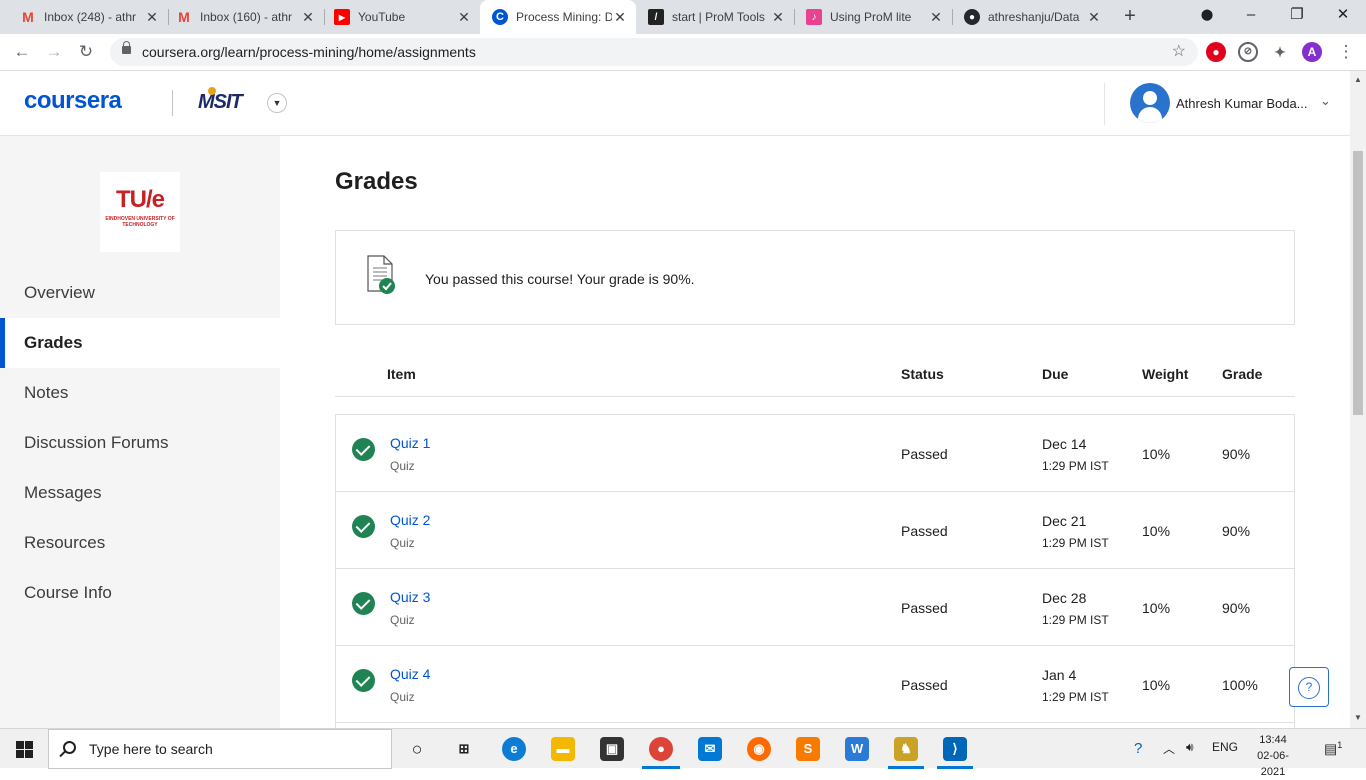  I want to click on new-tab-button: +, so click(1130, 17).